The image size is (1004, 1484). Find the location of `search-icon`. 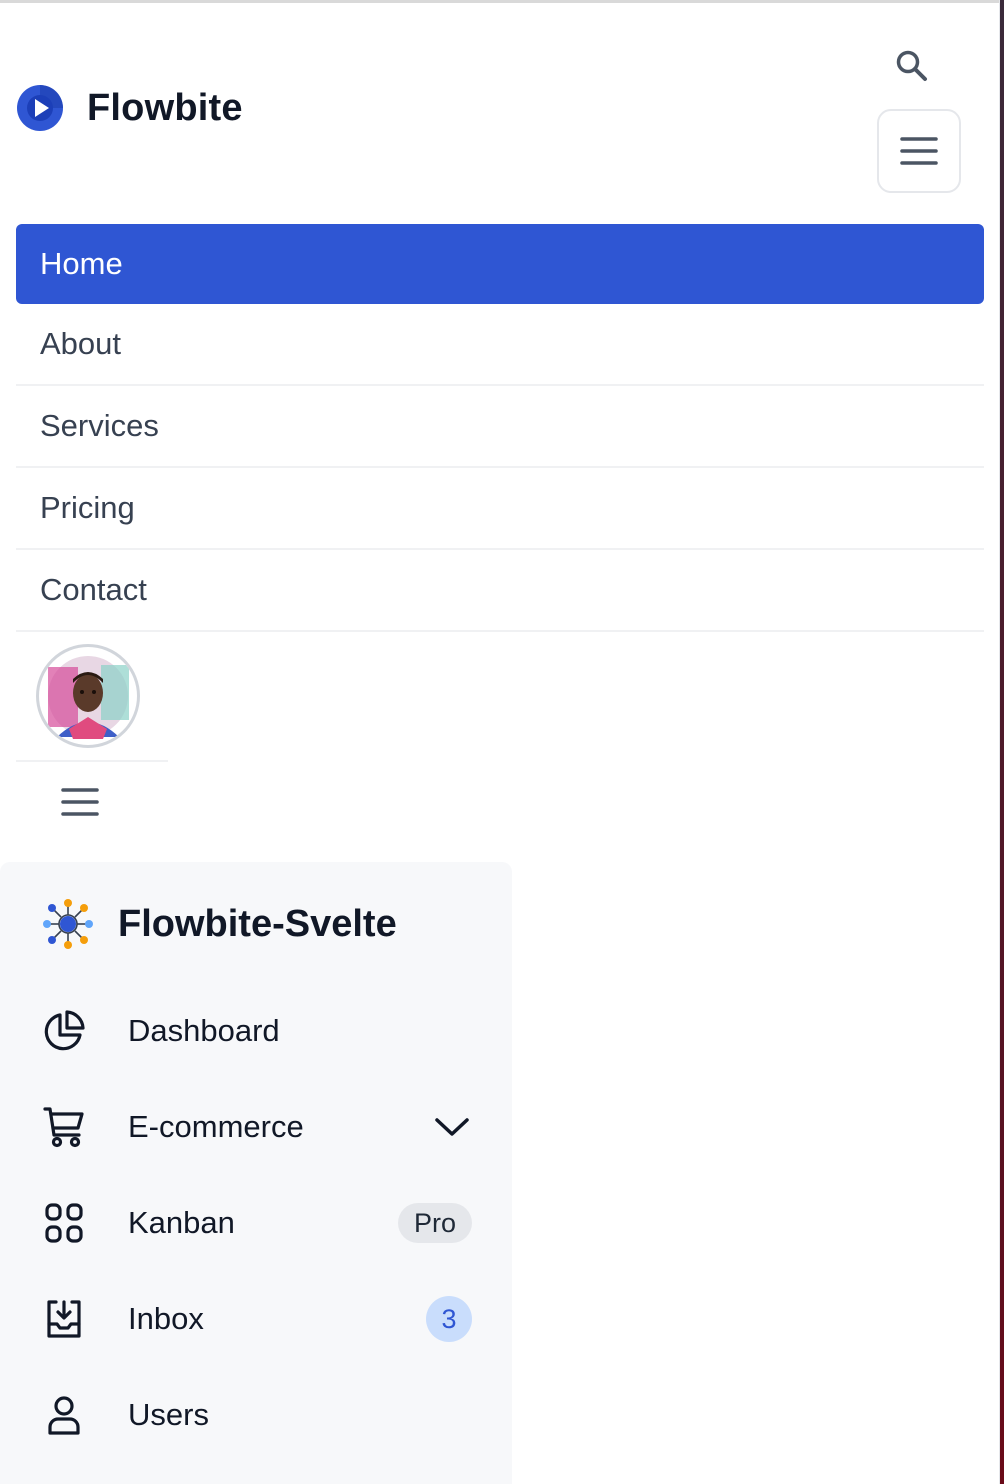

search-icon is located at coordinates (911, 65).